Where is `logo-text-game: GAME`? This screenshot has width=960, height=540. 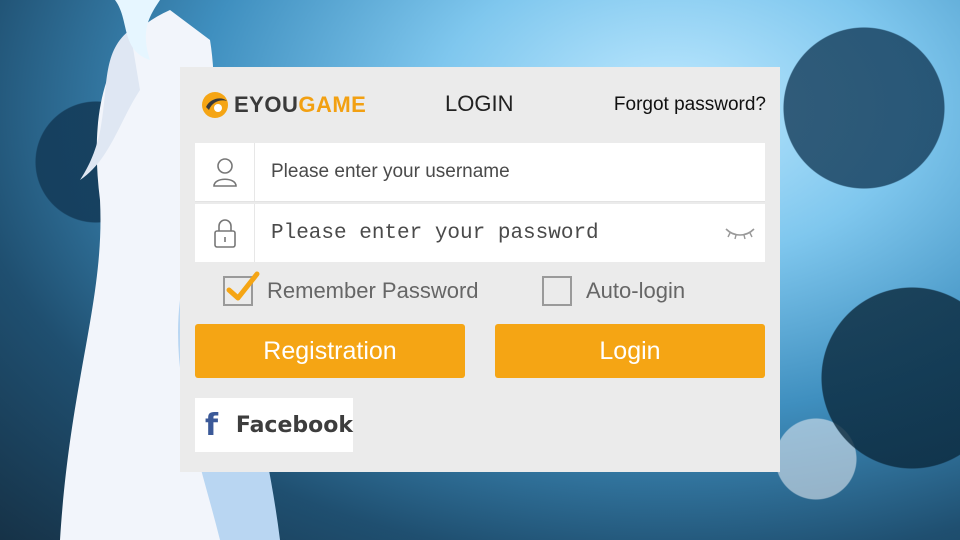 logo-text-game: GAME is located at coordinates (332, 104).